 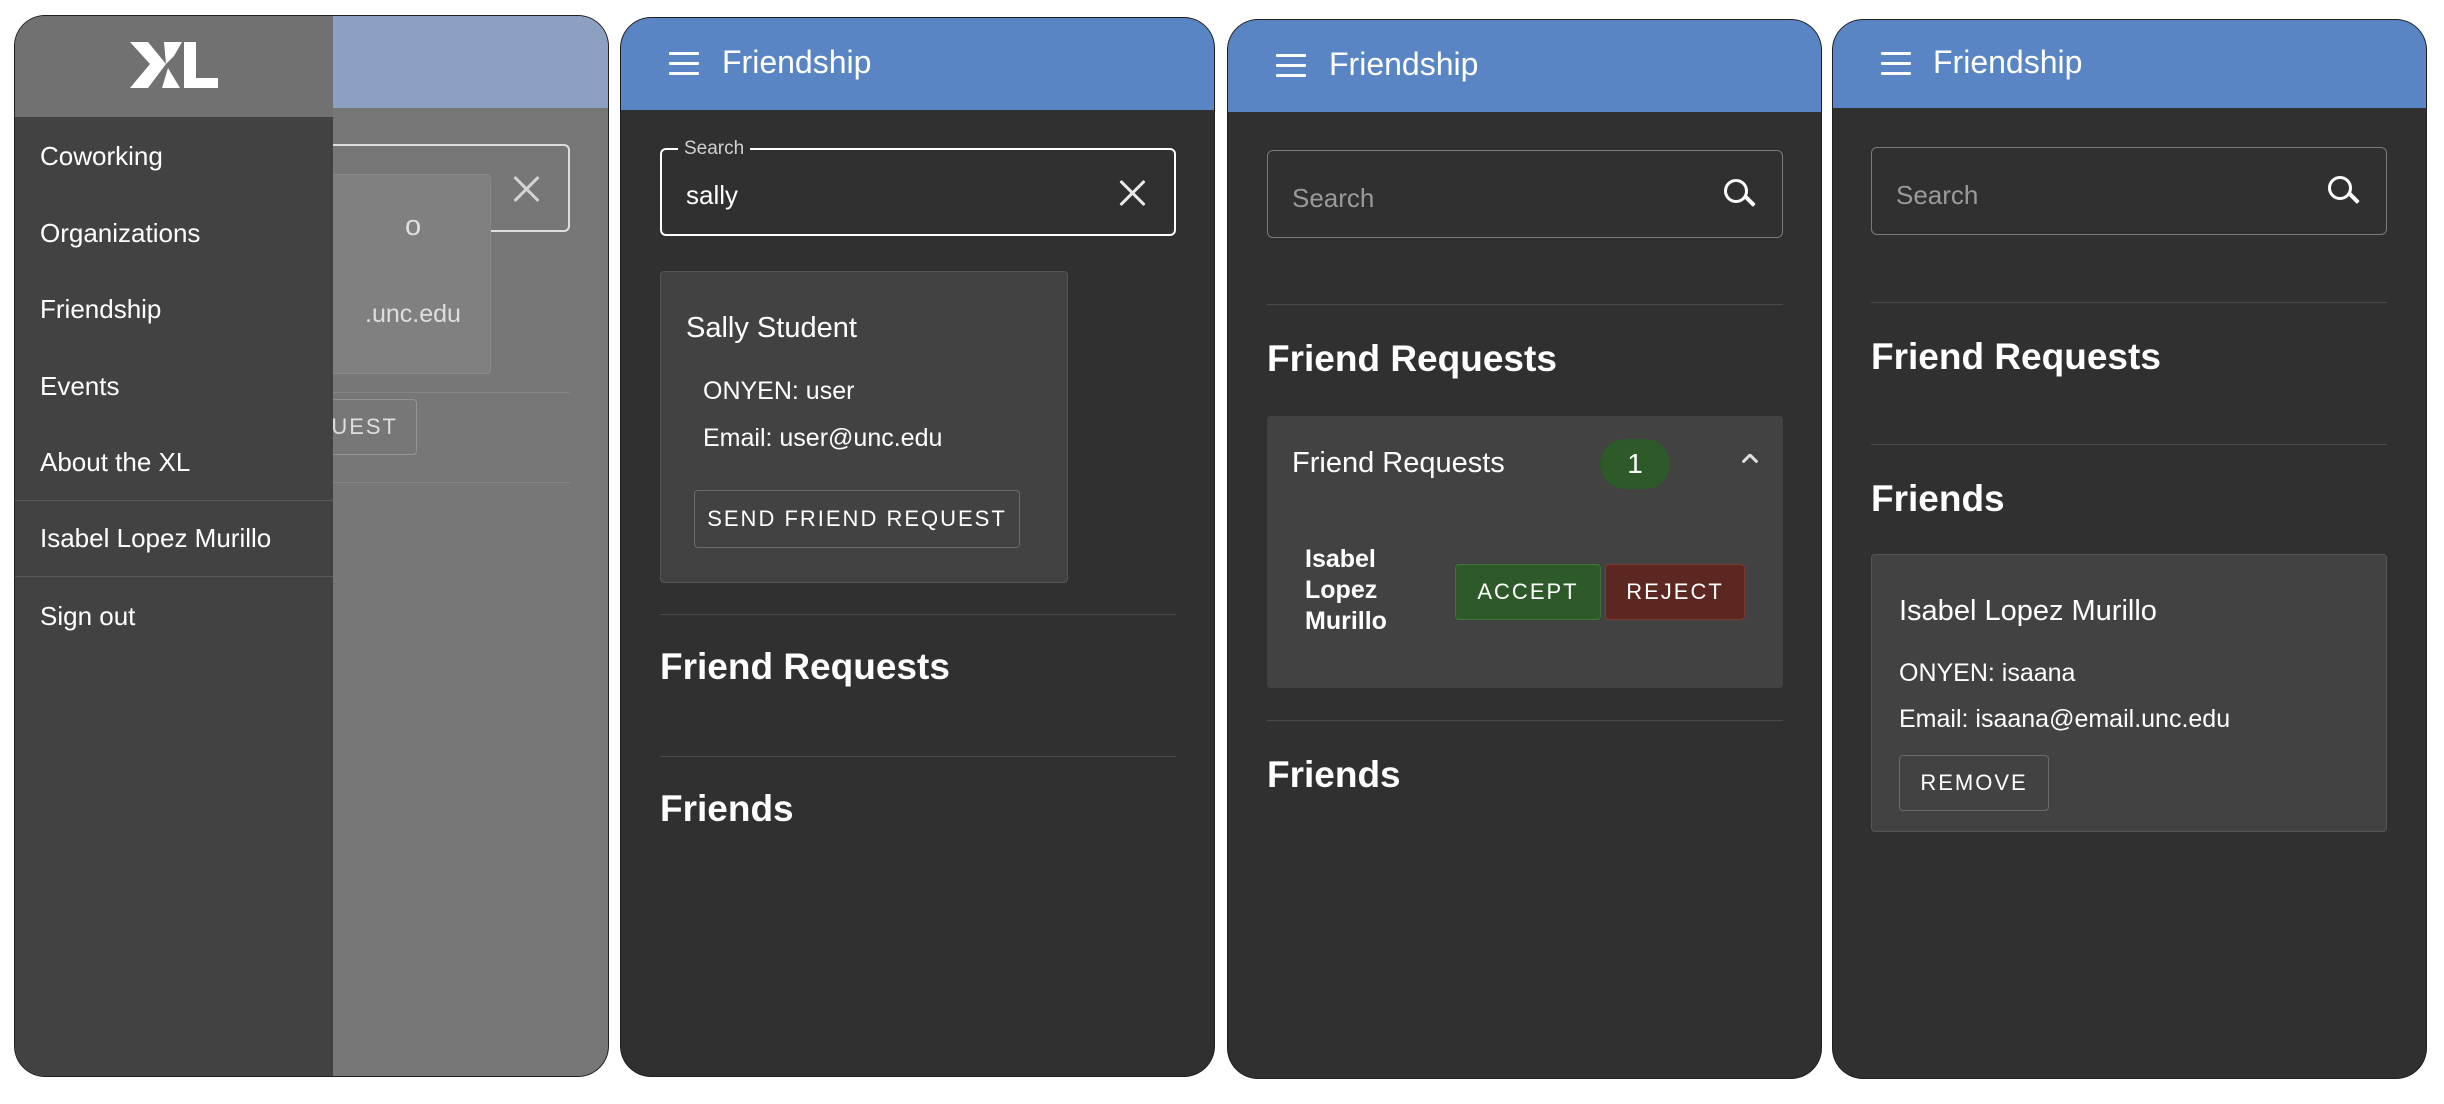 What do you see at coordinates (1346, 621) in the screenshot?
I see `request-name-line: Murillo` at bounding box center [1346, 621].